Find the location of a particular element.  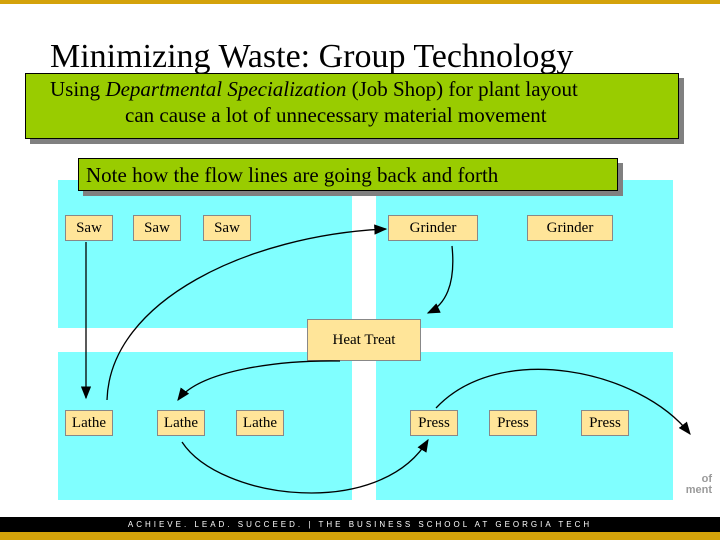

flow-lathe-to-grinder is located at coordinates (247, 312).